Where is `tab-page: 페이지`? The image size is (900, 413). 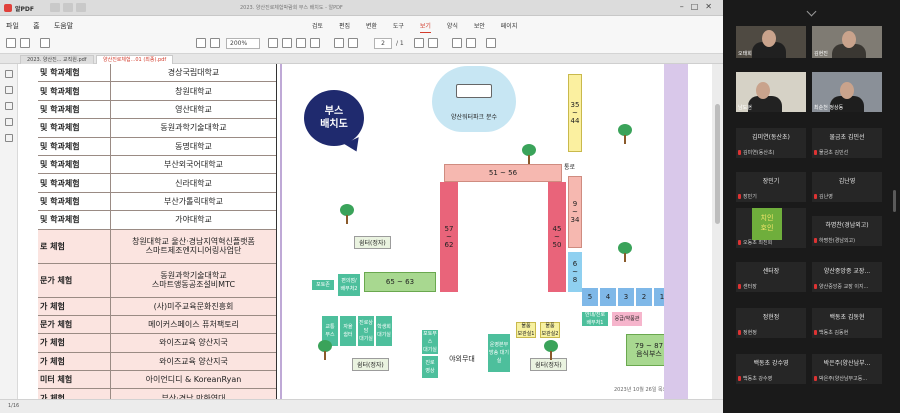
tab-page: 페이지 is located at coordinates (509, 27).